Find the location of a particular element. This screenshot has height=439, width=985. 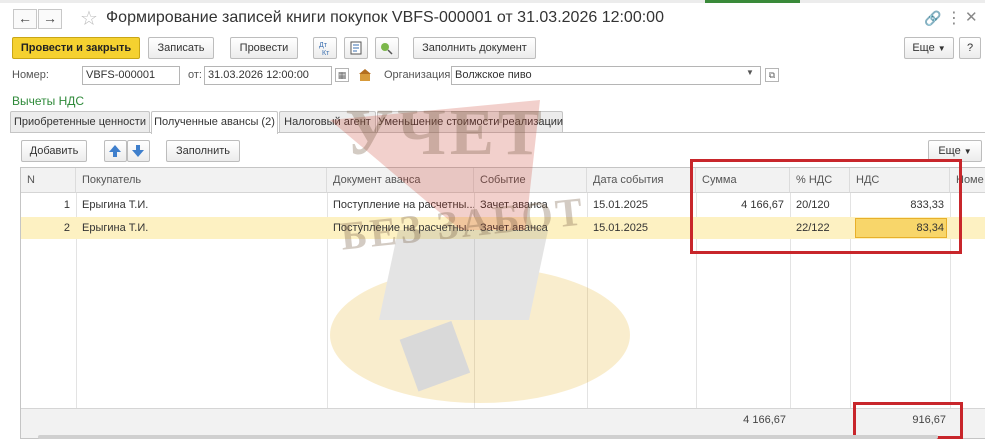

attach-button is located at coordinates (387, 48).